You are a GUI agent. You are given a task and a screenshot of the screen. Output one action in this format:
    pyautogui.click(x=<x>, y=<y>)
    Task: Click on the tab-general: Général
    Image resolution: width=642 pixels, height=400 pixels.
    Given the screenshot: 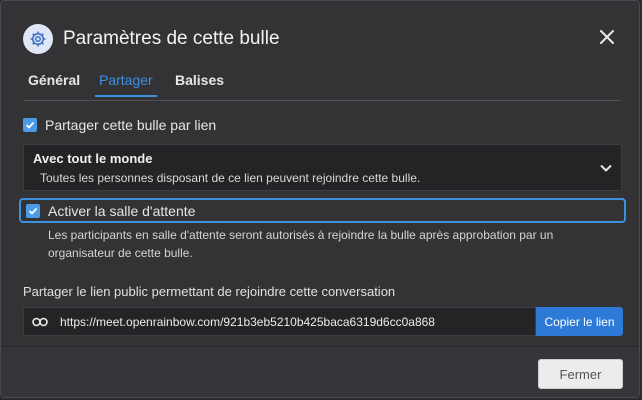 What is the action you would take?
    pyautogui.click(x=54, y=84)
    